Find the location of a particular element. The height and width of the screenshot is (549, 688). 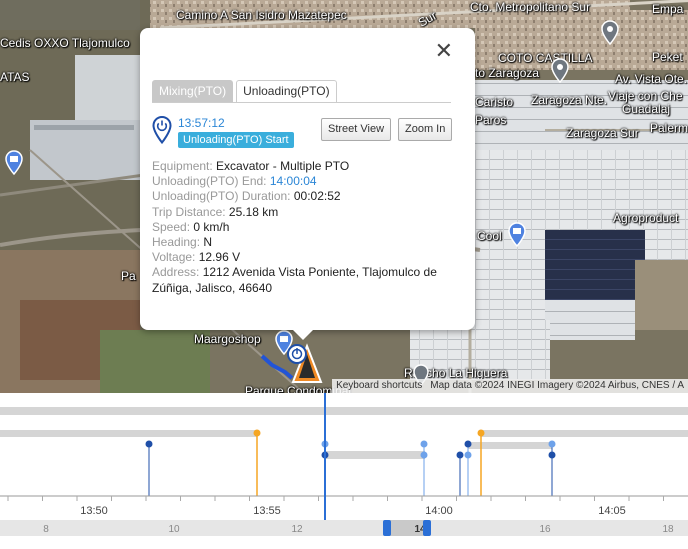

detail-trip-distance: Trip Distance: 25.18 km is located at coordinates (215, 211).